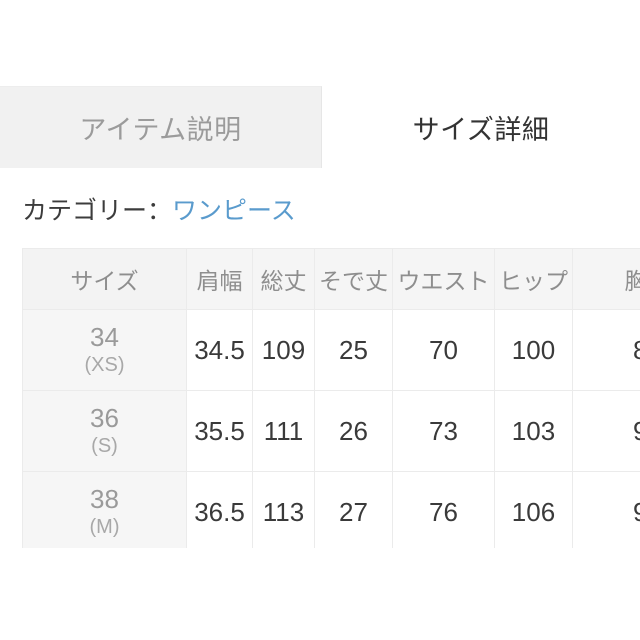  What do you see at coordinates (606, 509) in the screenshot?
I see `cell-bust: 95` at bounding box center [606, 509].